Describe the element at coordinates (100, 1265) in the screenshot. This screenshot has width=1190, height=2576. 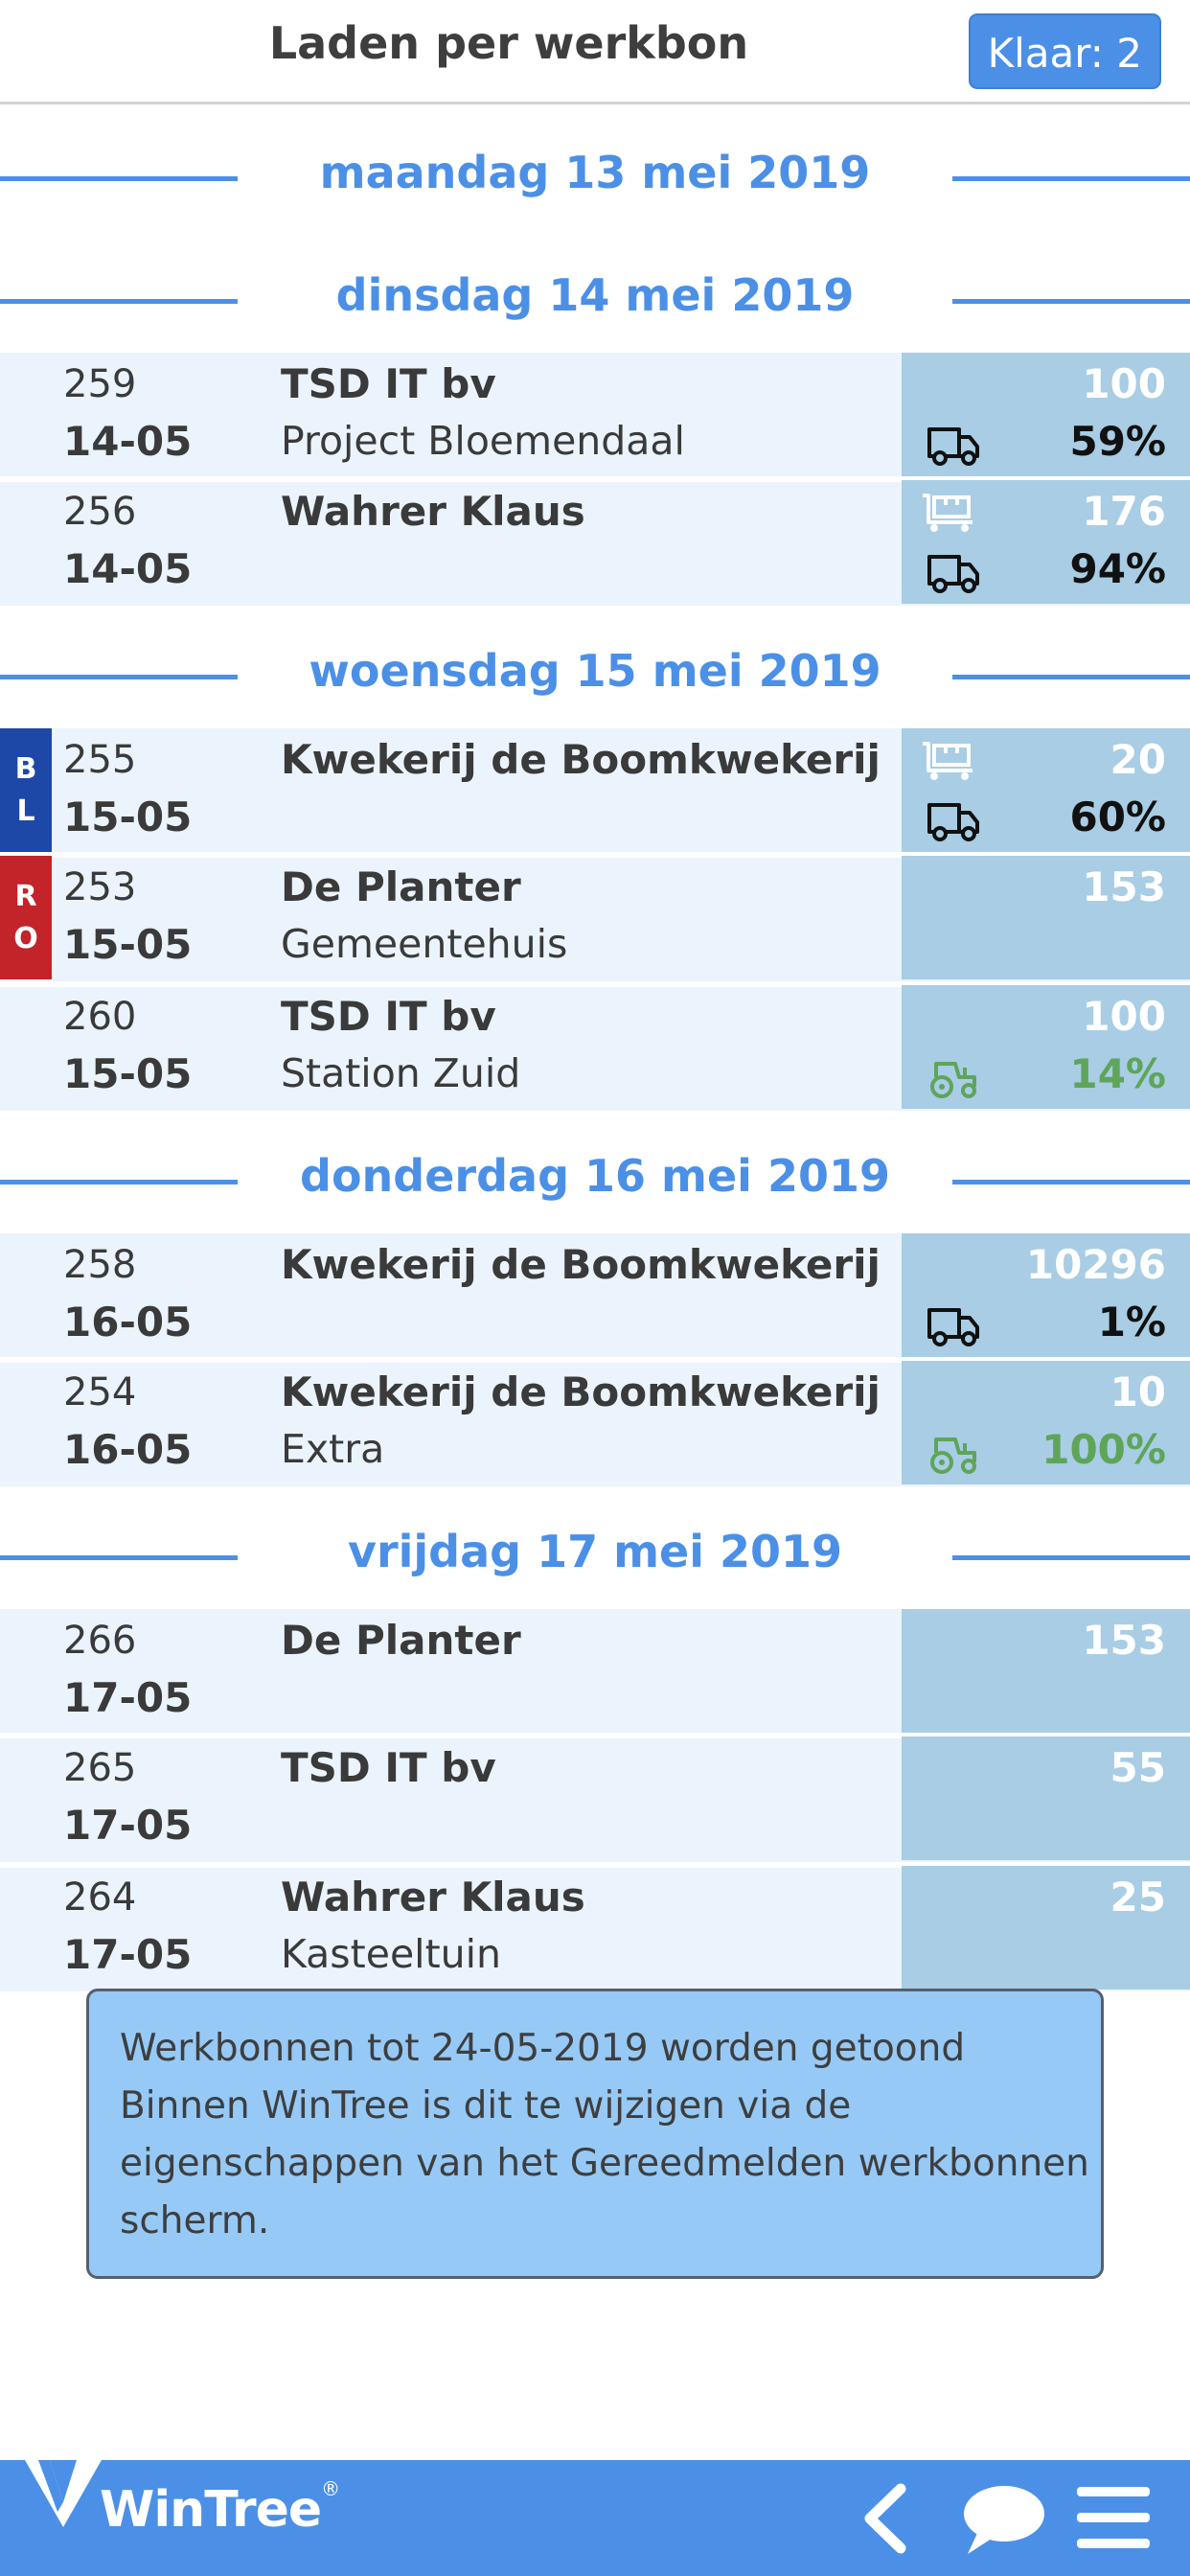
I see `order-number: 258` at that location.